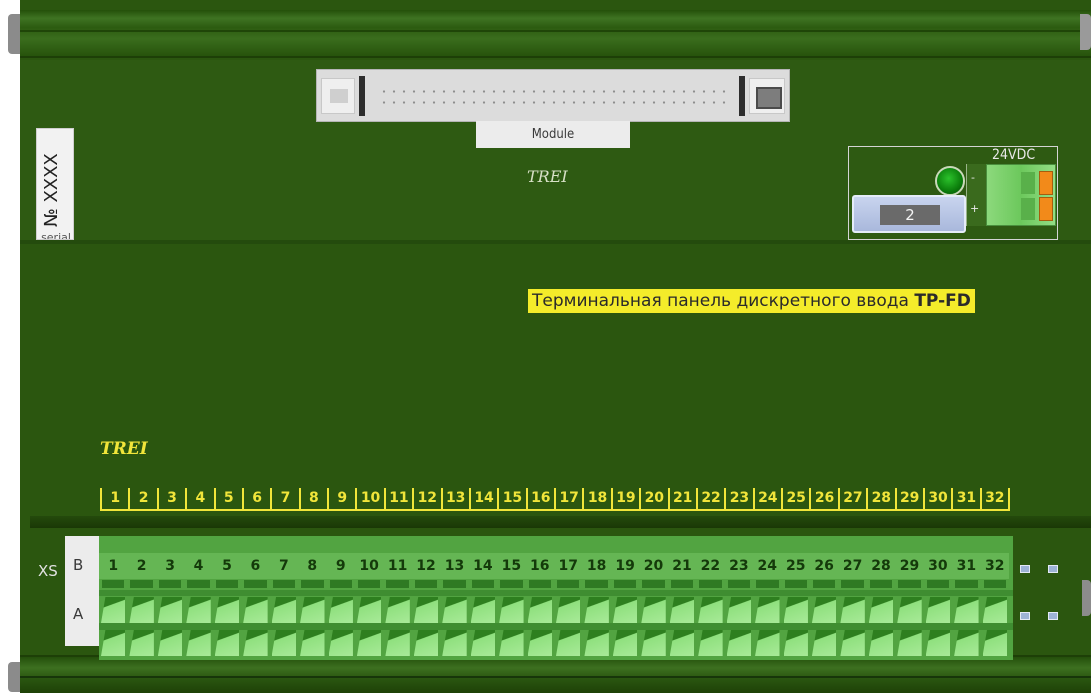  Describe the element at coordinates (1028, 209) in the screenshot. I see `power-terminal-slot-plus` at that location.